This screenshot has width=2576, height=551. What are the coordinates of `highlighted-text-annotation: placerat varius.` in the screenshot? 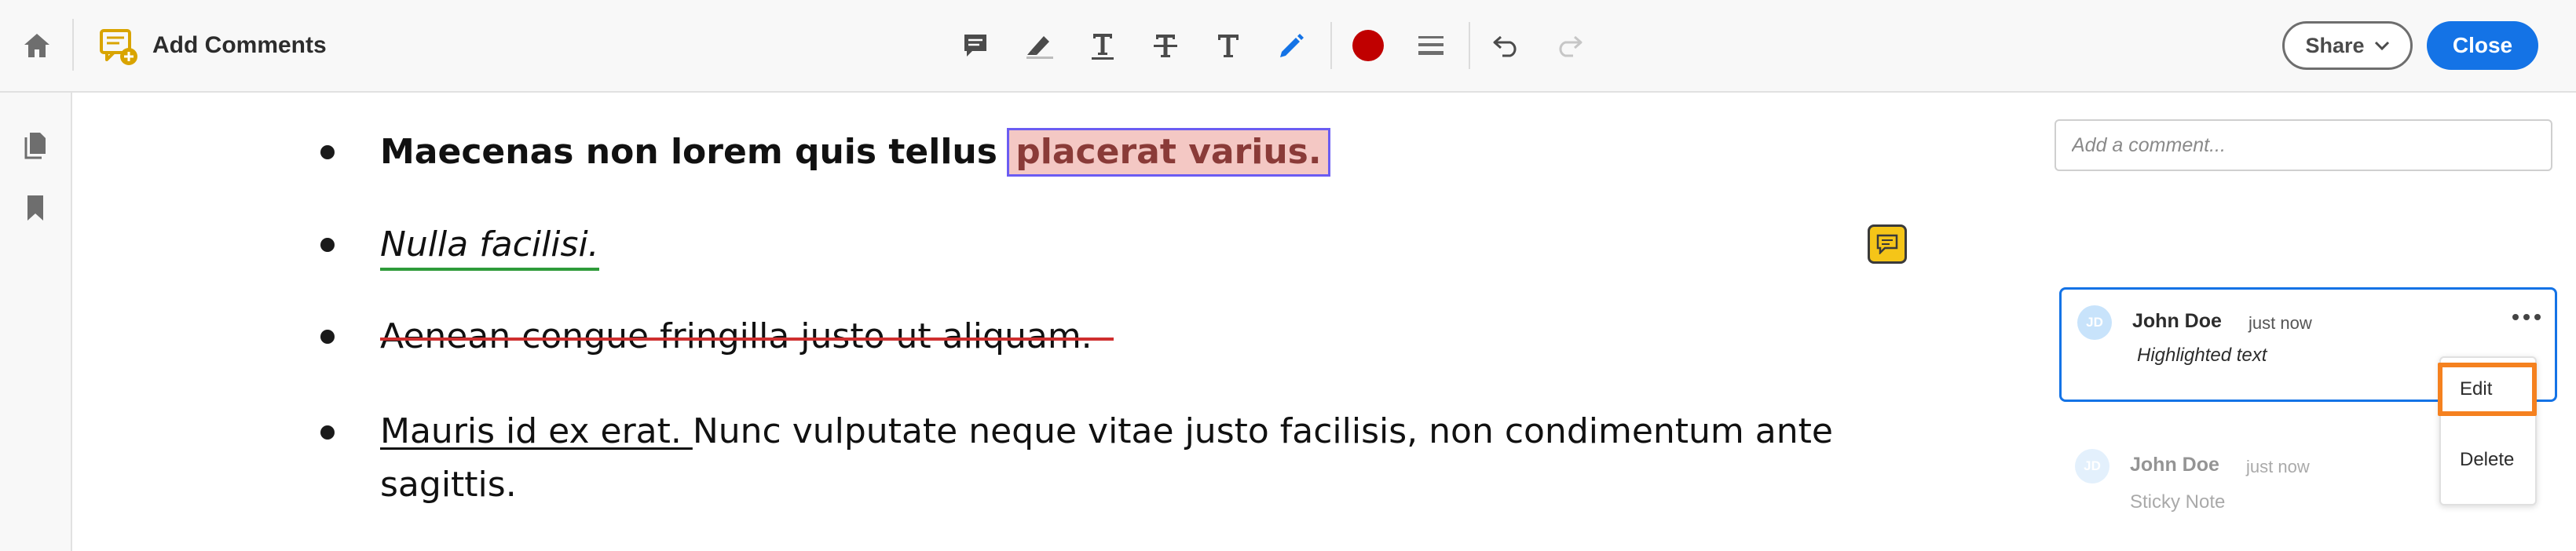 It's located at (1168, 152).